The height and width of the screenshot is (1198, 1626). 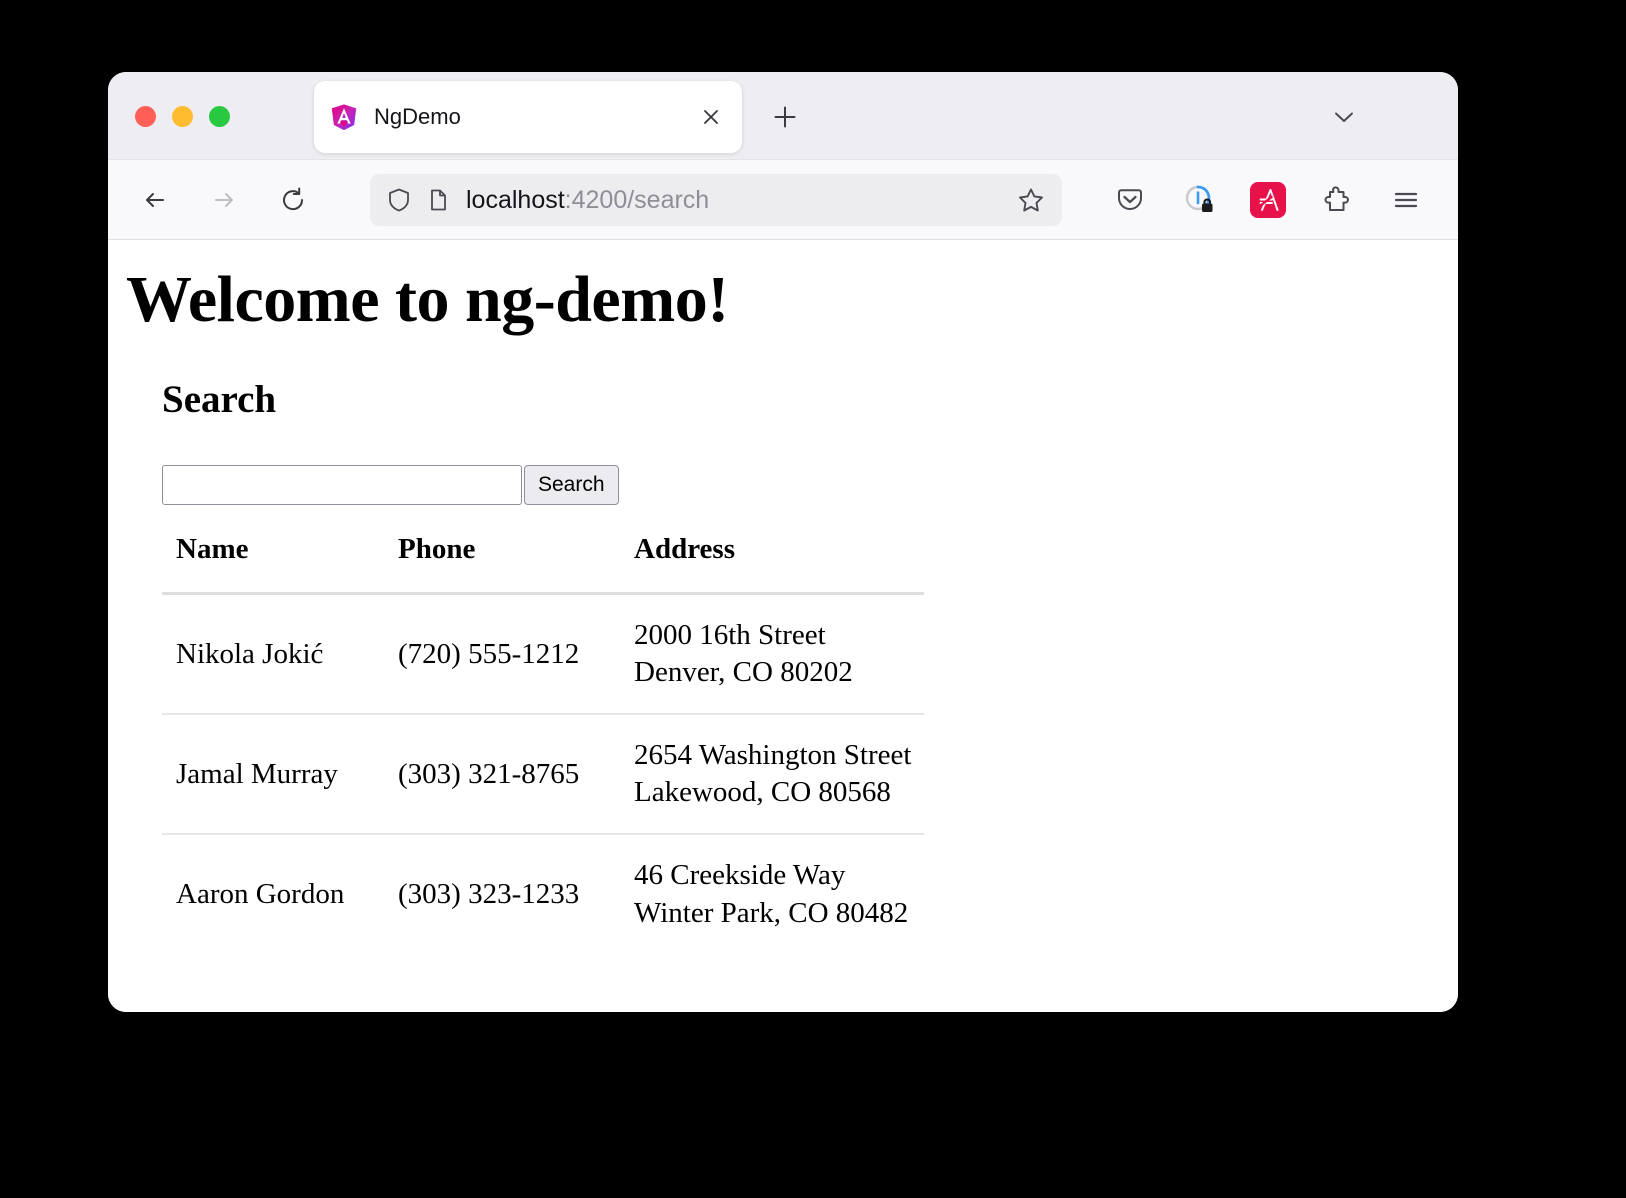 I want to click on cell-phone: (303) 321-8765, so click(x=502, y=775).